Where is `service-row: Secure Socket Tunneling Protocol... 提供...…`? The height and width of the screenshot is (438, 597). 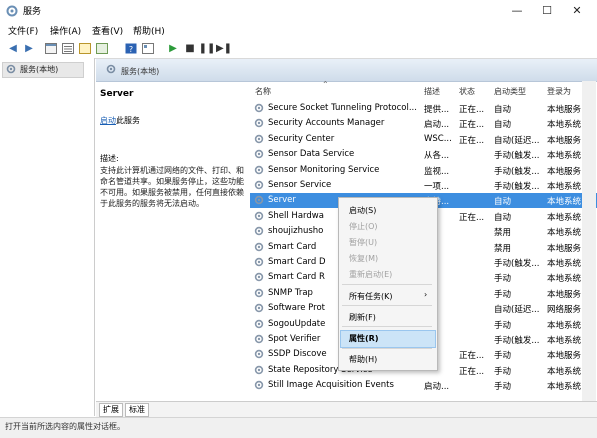
service-row: Secure Socket Tunneling Protocol... 提供...… is located at coordinates (423, 108).